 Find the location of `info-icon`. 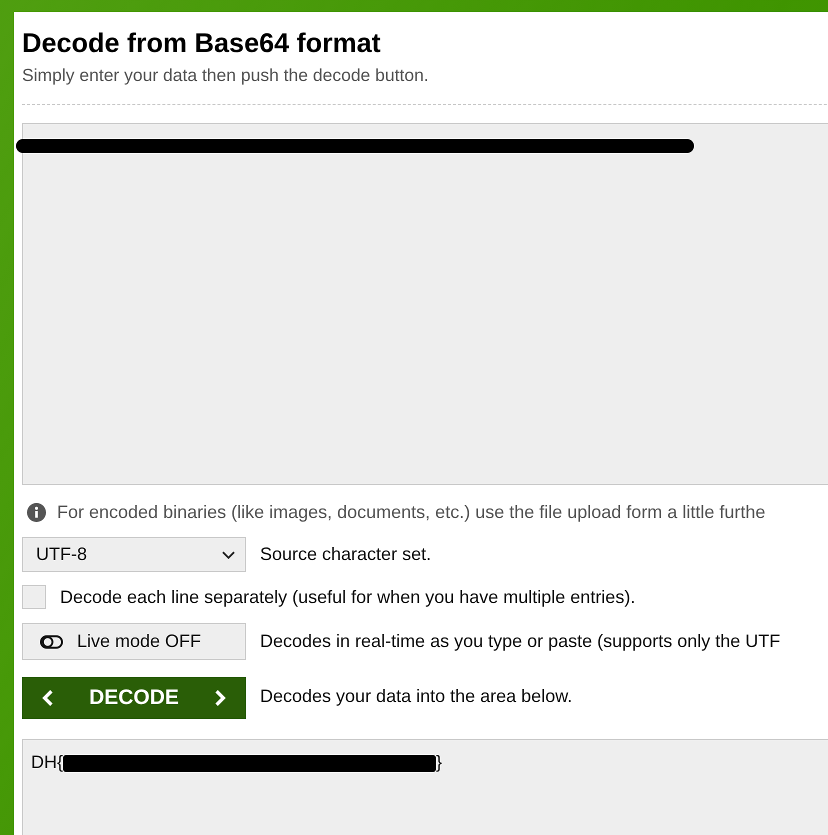

info-icon is located at coordinates (36, 512).